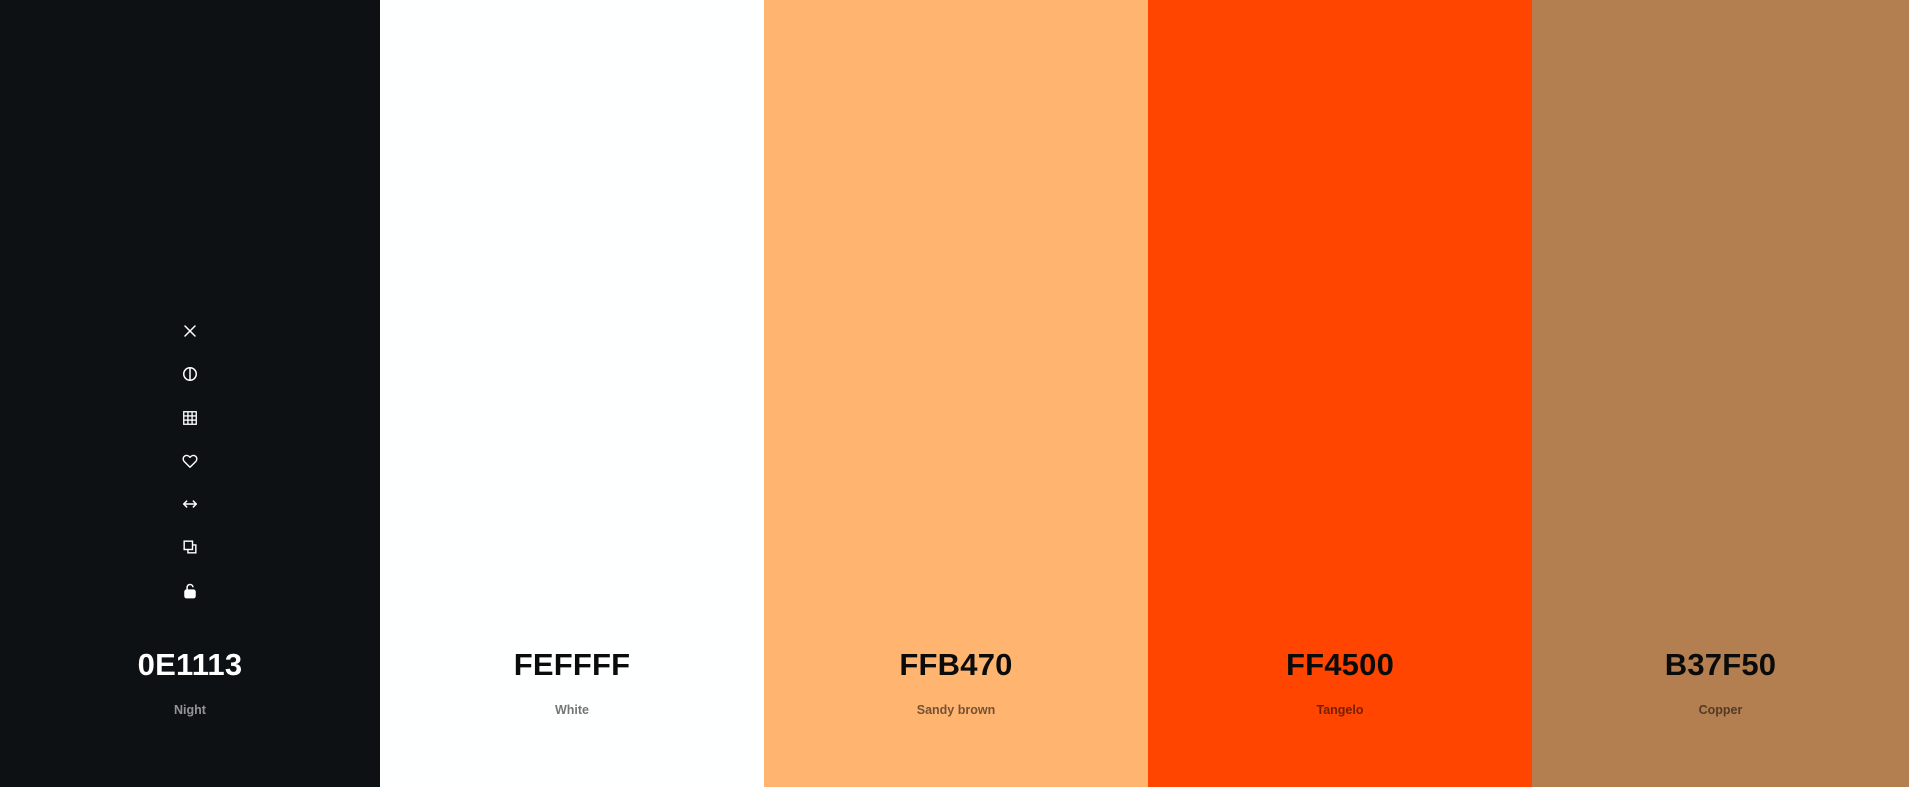  I want to click on contrast-icon, so click(190, 374).